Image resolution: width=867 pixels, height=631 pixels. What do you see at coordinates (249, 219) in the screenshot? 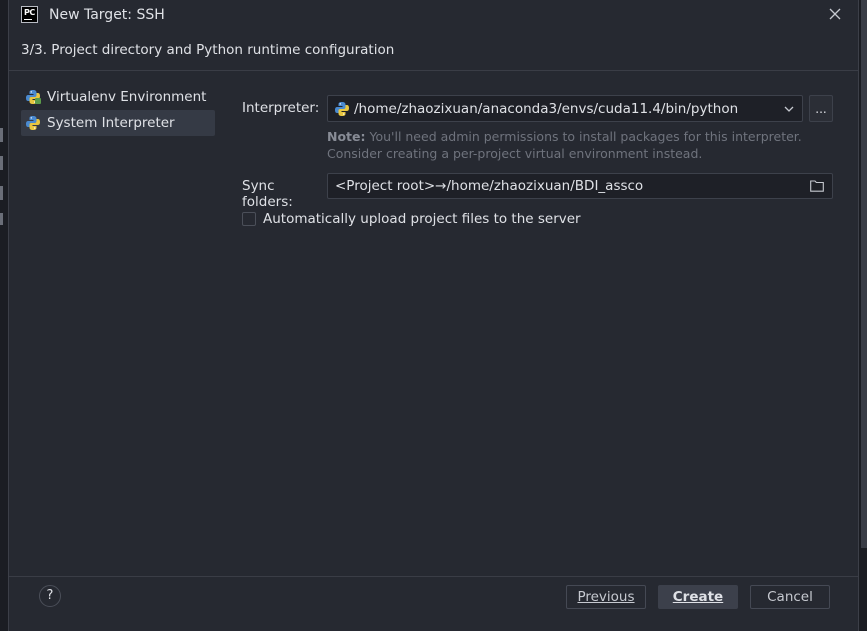
I see `auto-upload-checkbox` at bounding box center [249, 219].